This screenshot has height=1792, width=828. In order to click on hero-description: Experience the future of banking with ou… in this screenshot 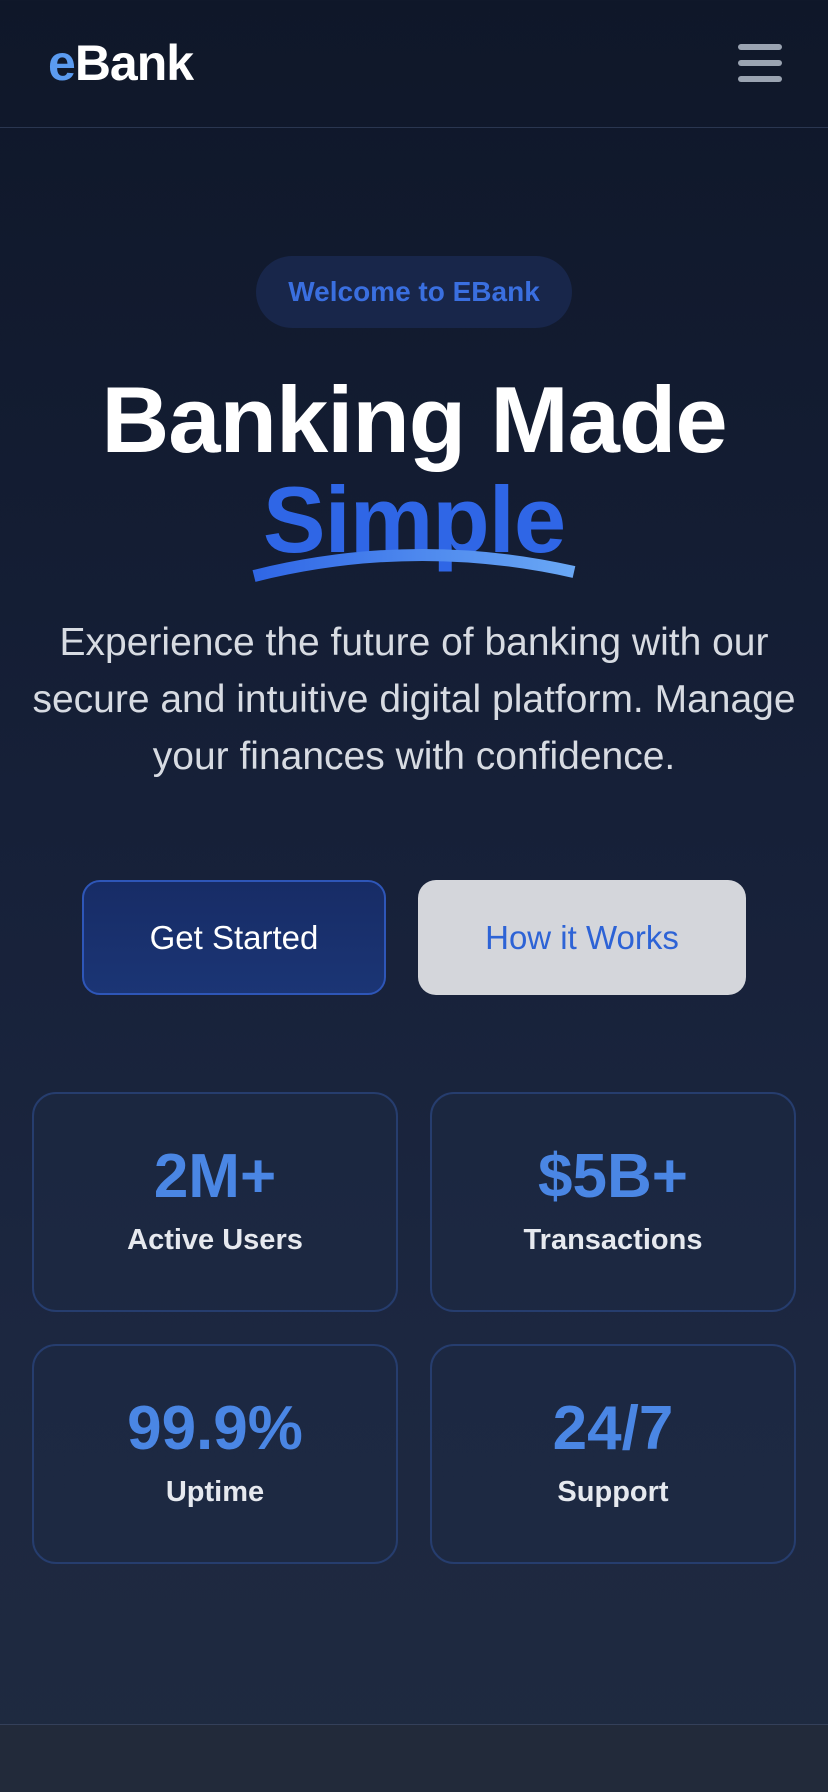, I will do `click(414, 699)`.